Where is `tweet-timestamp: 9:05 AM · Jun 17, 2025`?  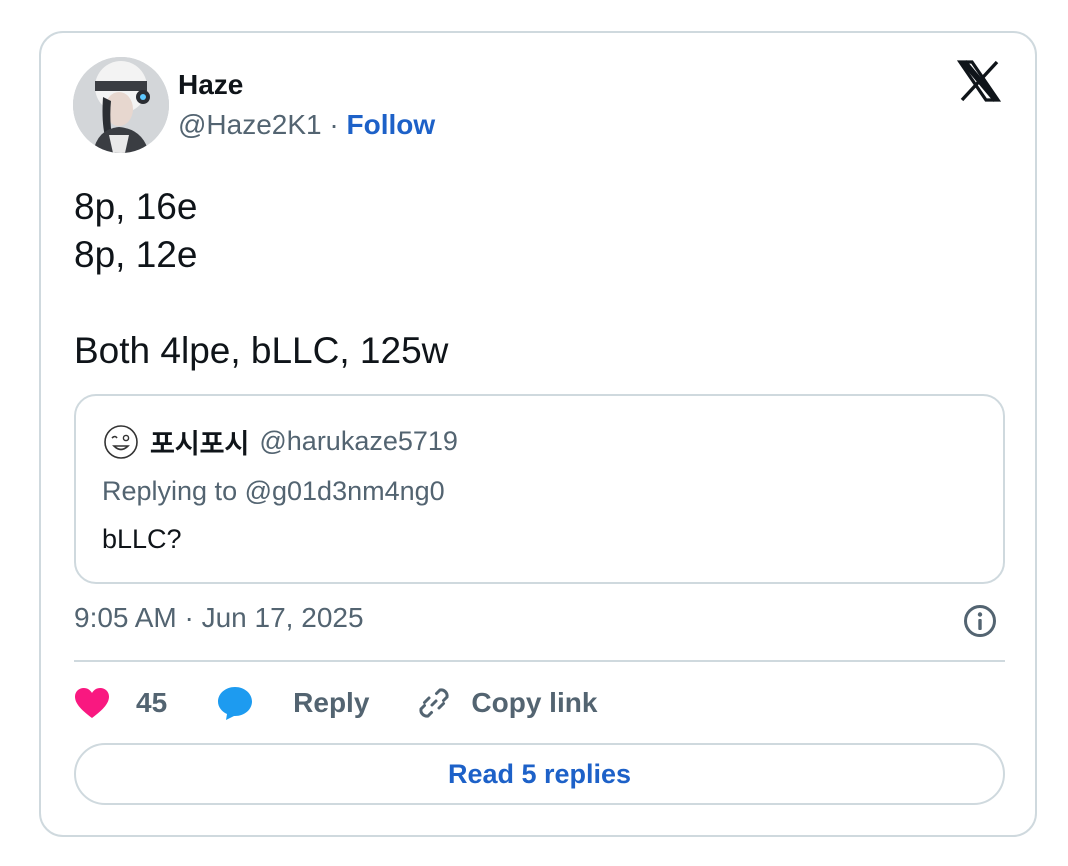 tweet-timestamp: 9:05 AM · Jun 17, 2025 is located at coordinates (219, 618).